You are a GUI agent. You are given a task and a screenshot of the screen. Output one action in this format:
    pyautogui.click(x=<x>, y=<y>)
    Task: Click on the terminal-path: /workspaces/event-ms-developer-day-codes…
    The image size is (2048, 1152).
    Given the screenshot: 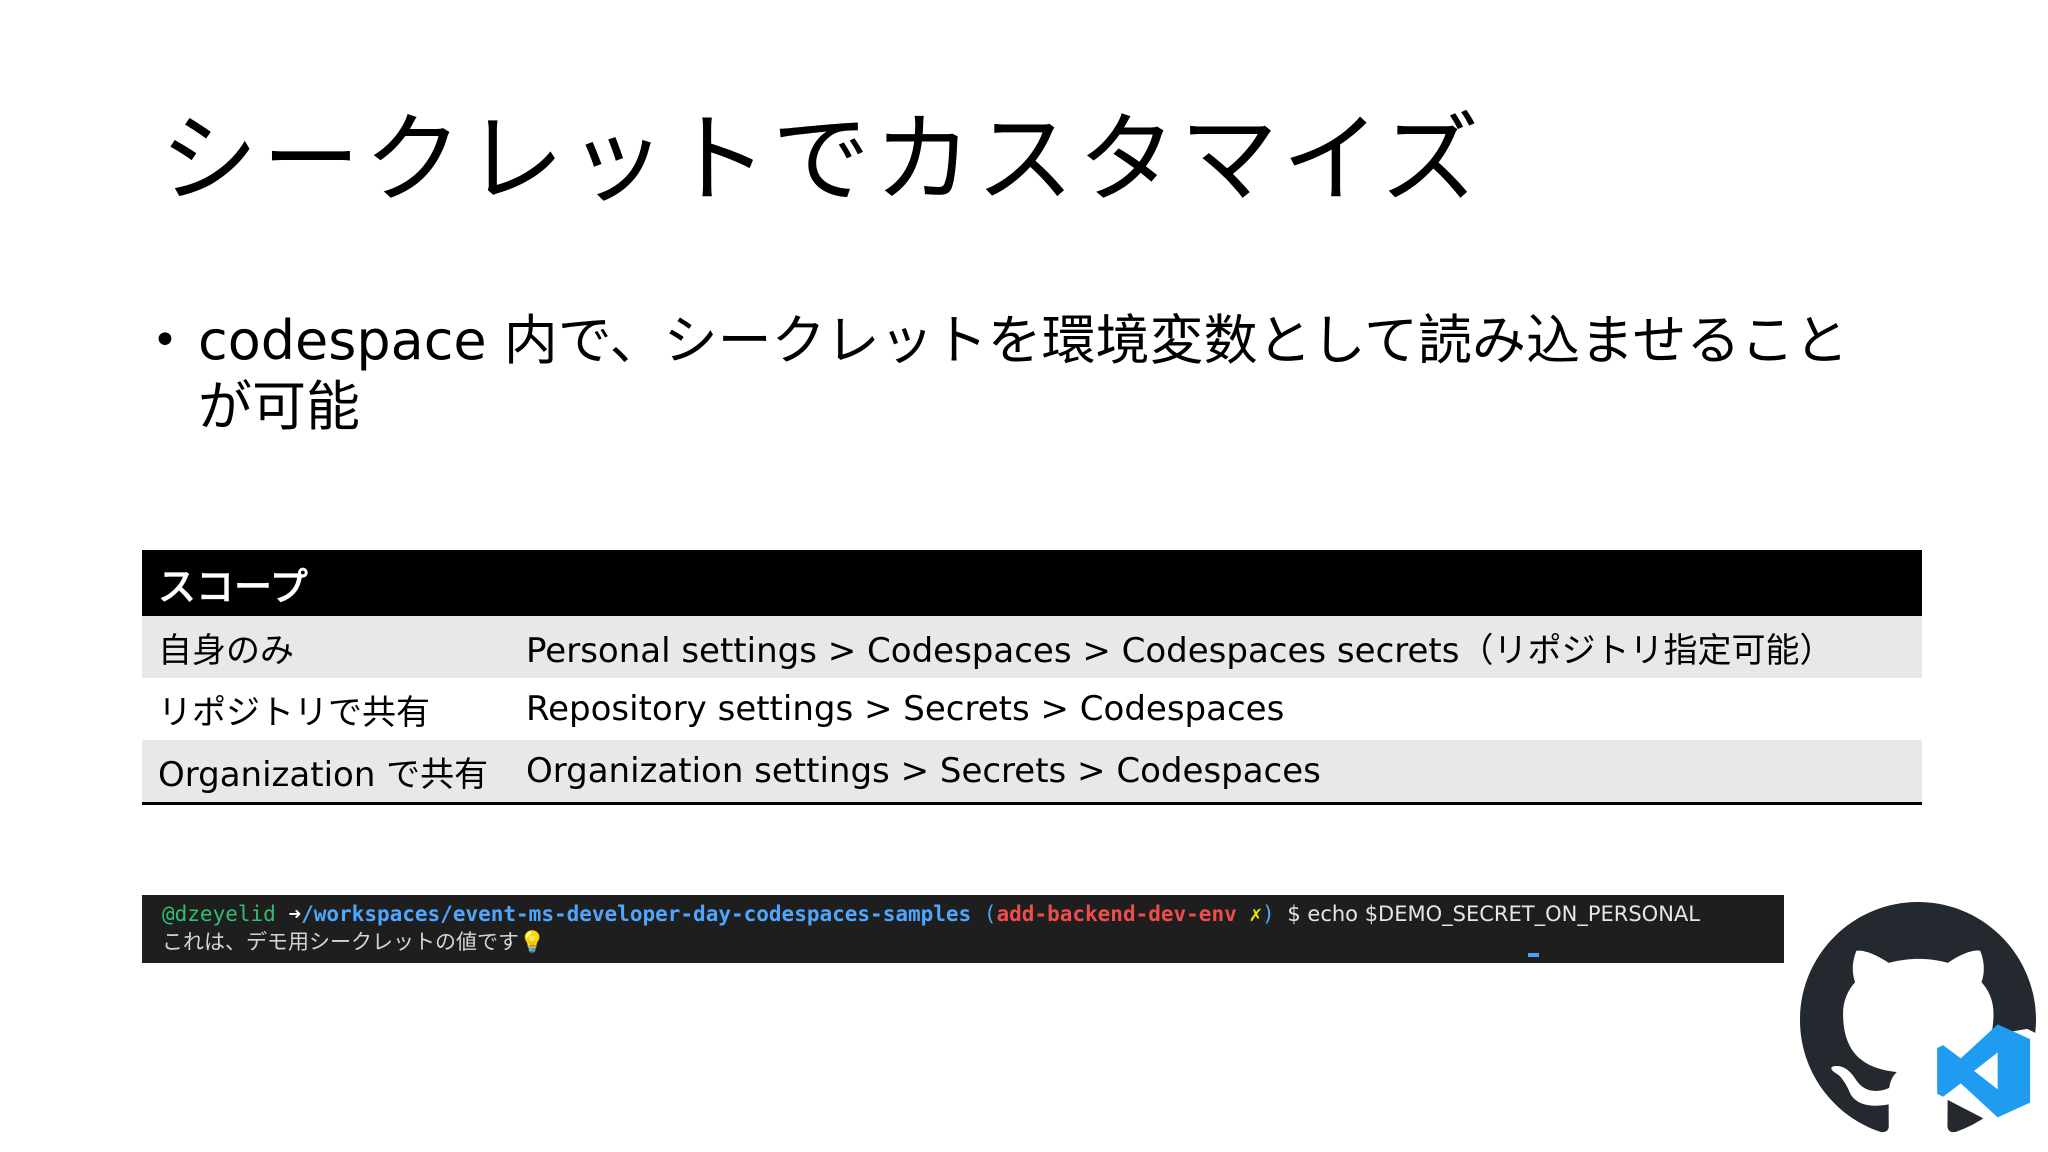 What is the action you would take?
    pyautogui.click(x=636, y=914)
    